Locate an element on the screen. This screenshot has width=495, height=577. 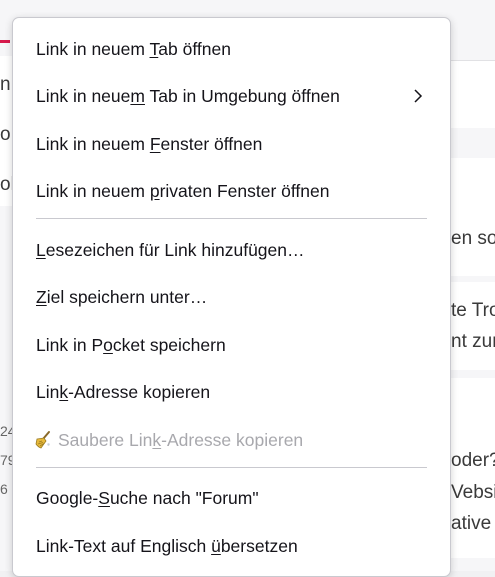
menu-item-label: Link-Text auf Englisch übersetzen is located at coordinates (167, 545).